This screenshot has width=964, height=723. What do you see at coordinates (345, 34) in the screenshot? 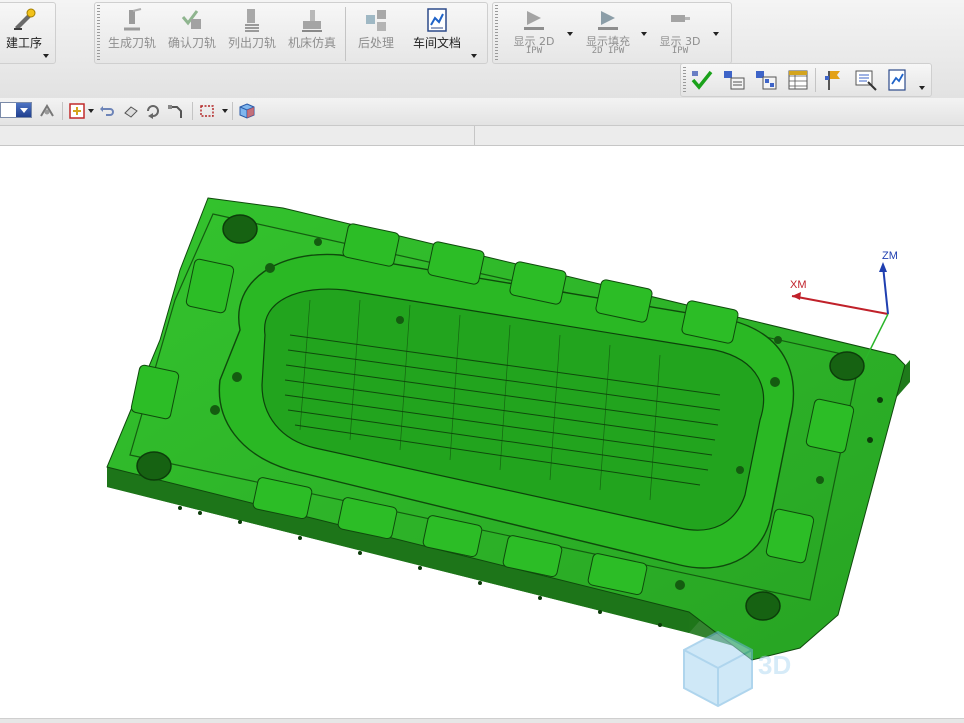
I see `group-separator` at bounding box center [345, 34].